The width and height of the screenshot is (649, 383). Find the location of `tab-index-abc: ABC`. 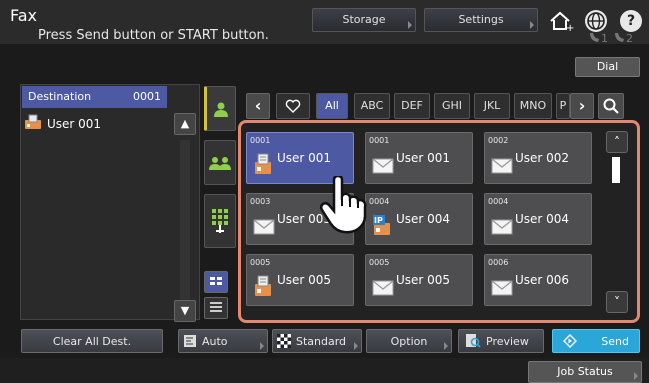

tab-index-abc: ABC is located at coordinates (372, 106).